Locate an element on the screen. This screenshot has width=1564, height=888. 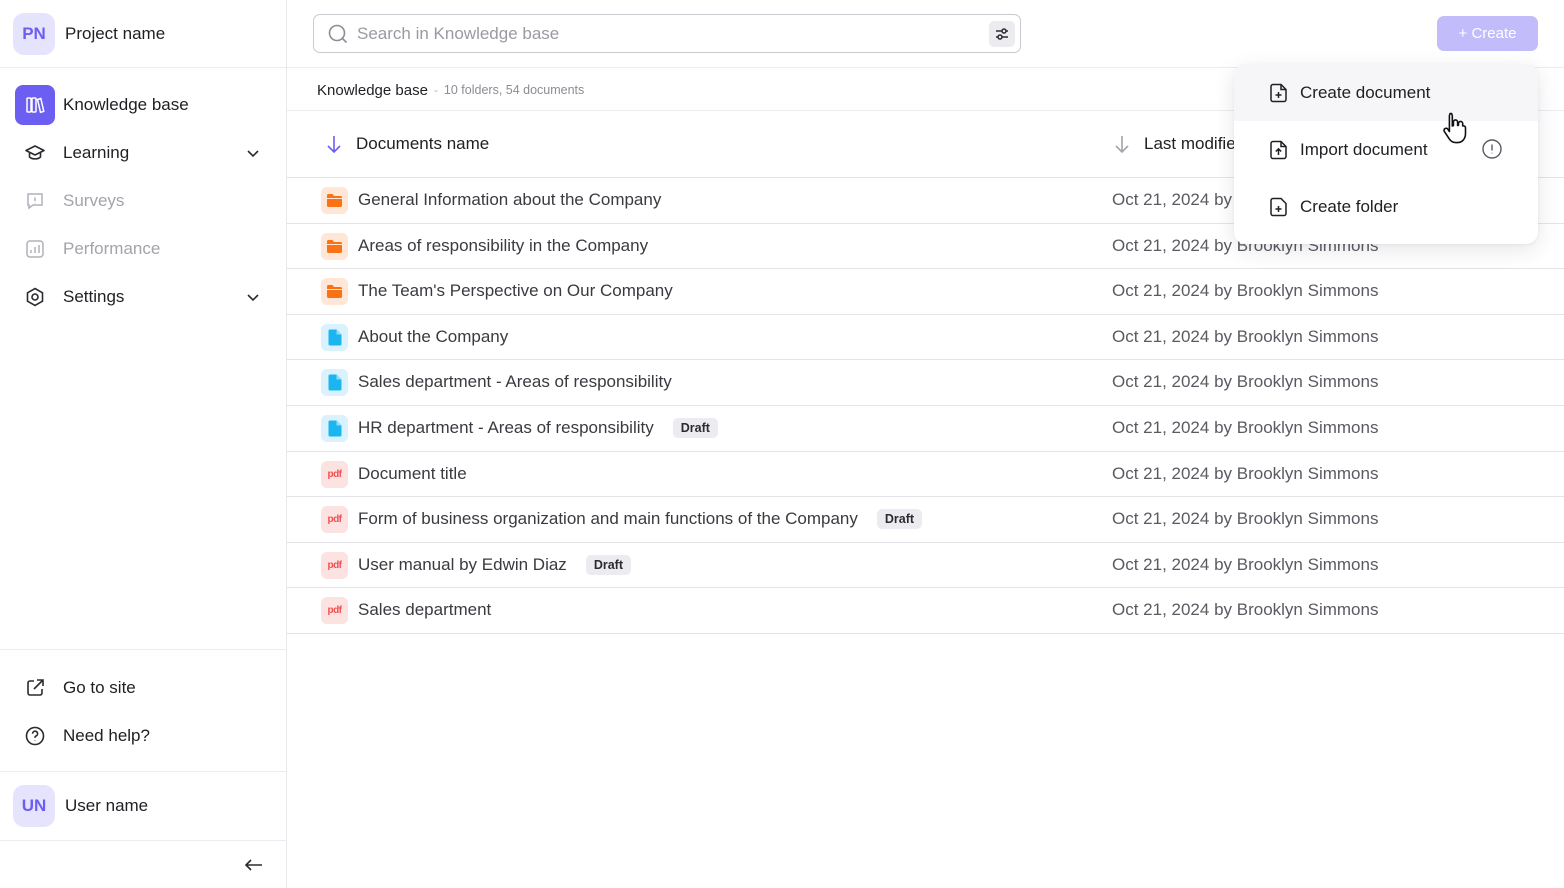
column-documents-name: Documents name is located at coordinates (407, 144).